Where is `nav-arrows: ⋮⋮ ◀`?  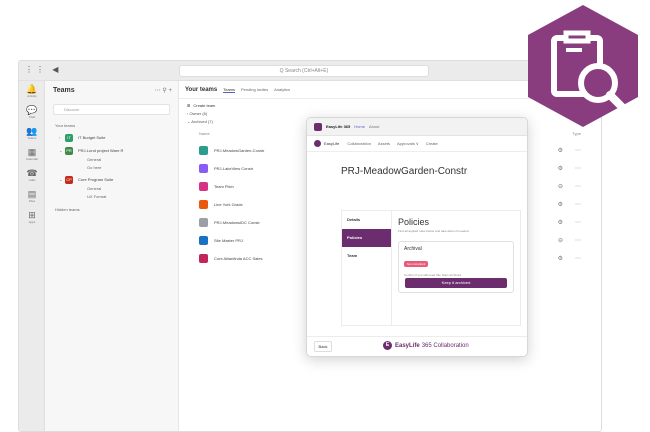
nav-arrows: ⋮⋮ ◀ is located at coordinates (43, 69).